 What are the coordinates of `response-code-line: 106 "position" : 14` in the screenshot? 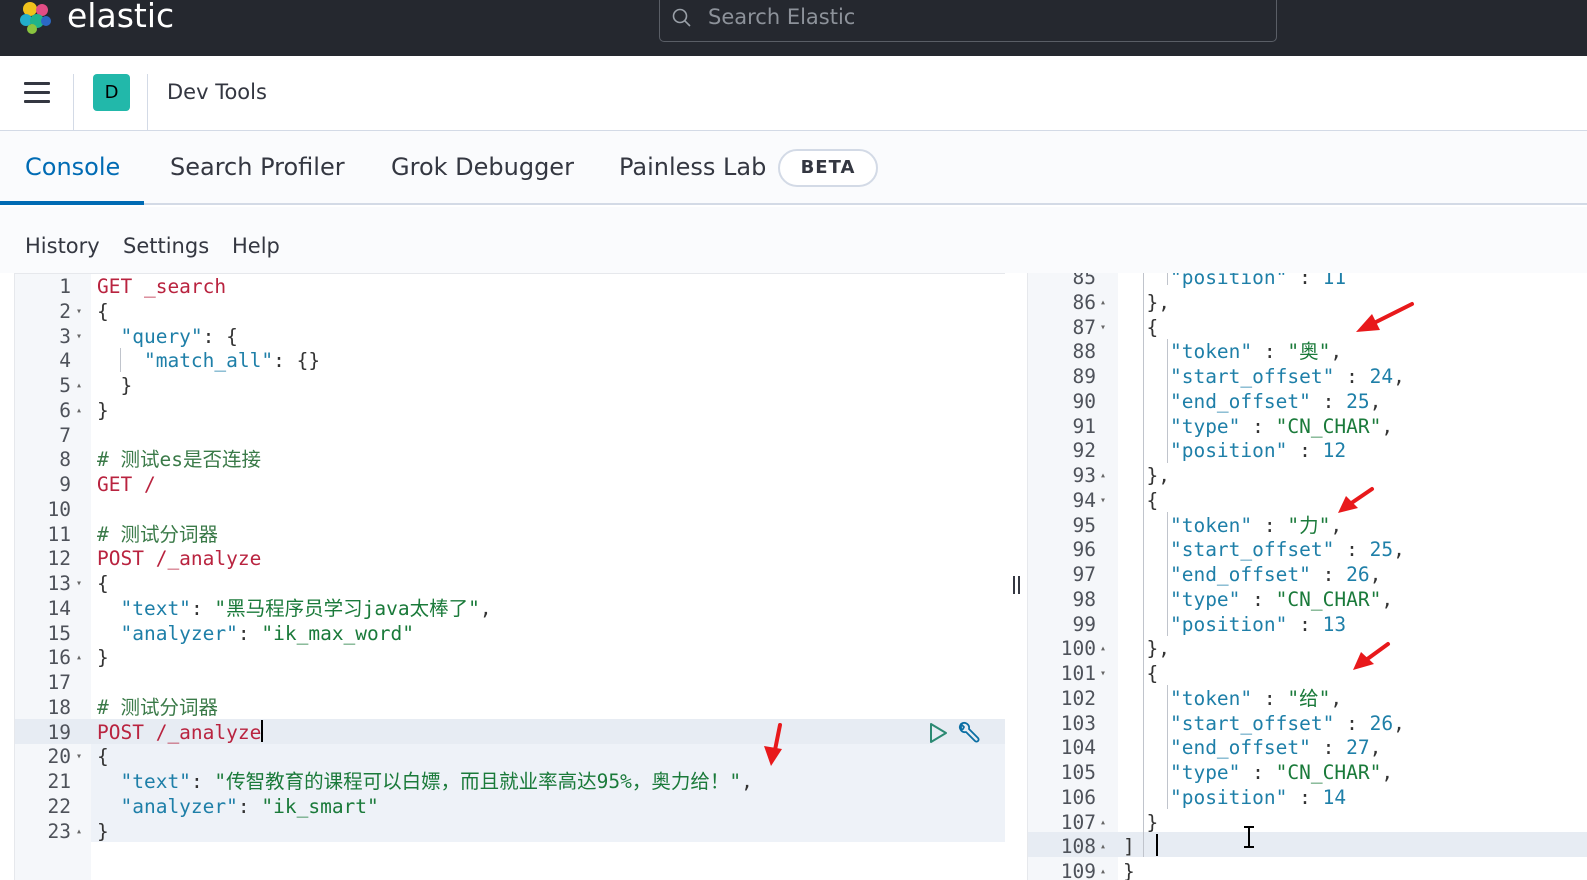 It's located at (1307, 798).